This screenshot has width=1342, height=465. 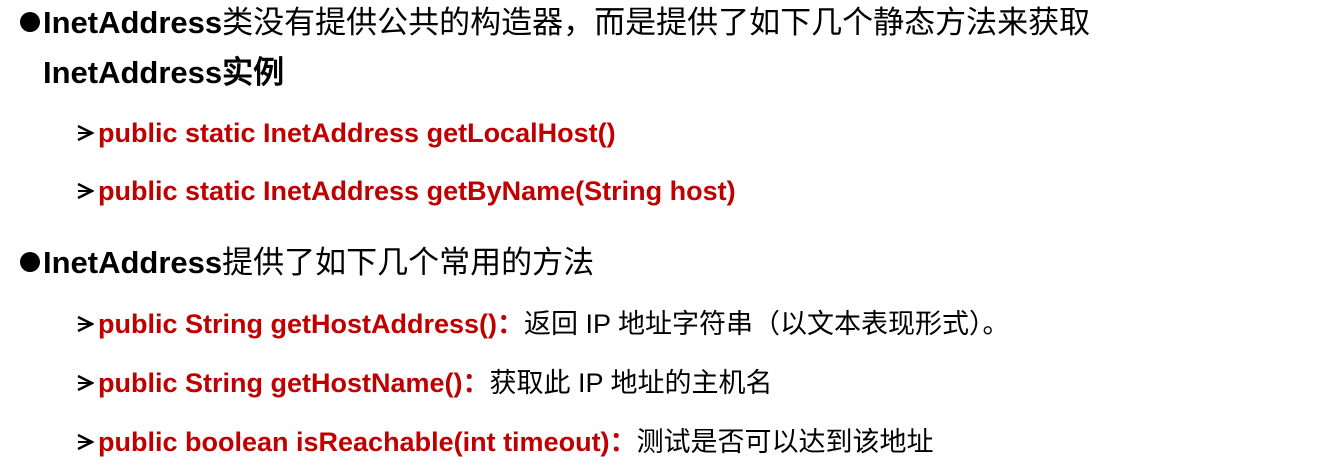 What do you see at coordinates (767, 324) in the screenshot?
I see `method-description: 返回 IP 地址字符串（以文本表现形式）。` at bounding box center [767, 324].